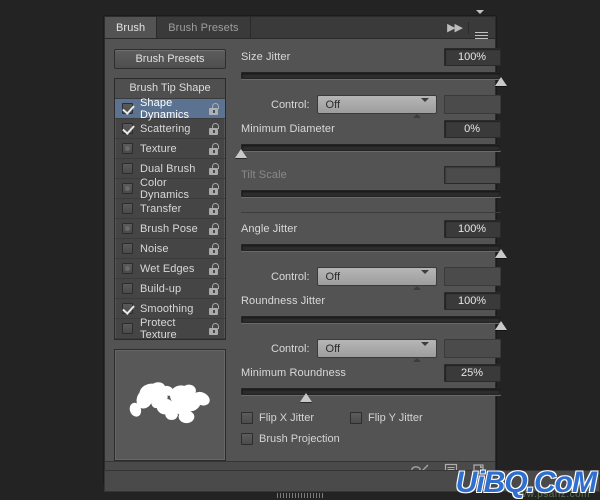  What do you see at coordinates (347, 27) in the screenshot?
I see `tabbar-filler` at bounding box center [347, 27].